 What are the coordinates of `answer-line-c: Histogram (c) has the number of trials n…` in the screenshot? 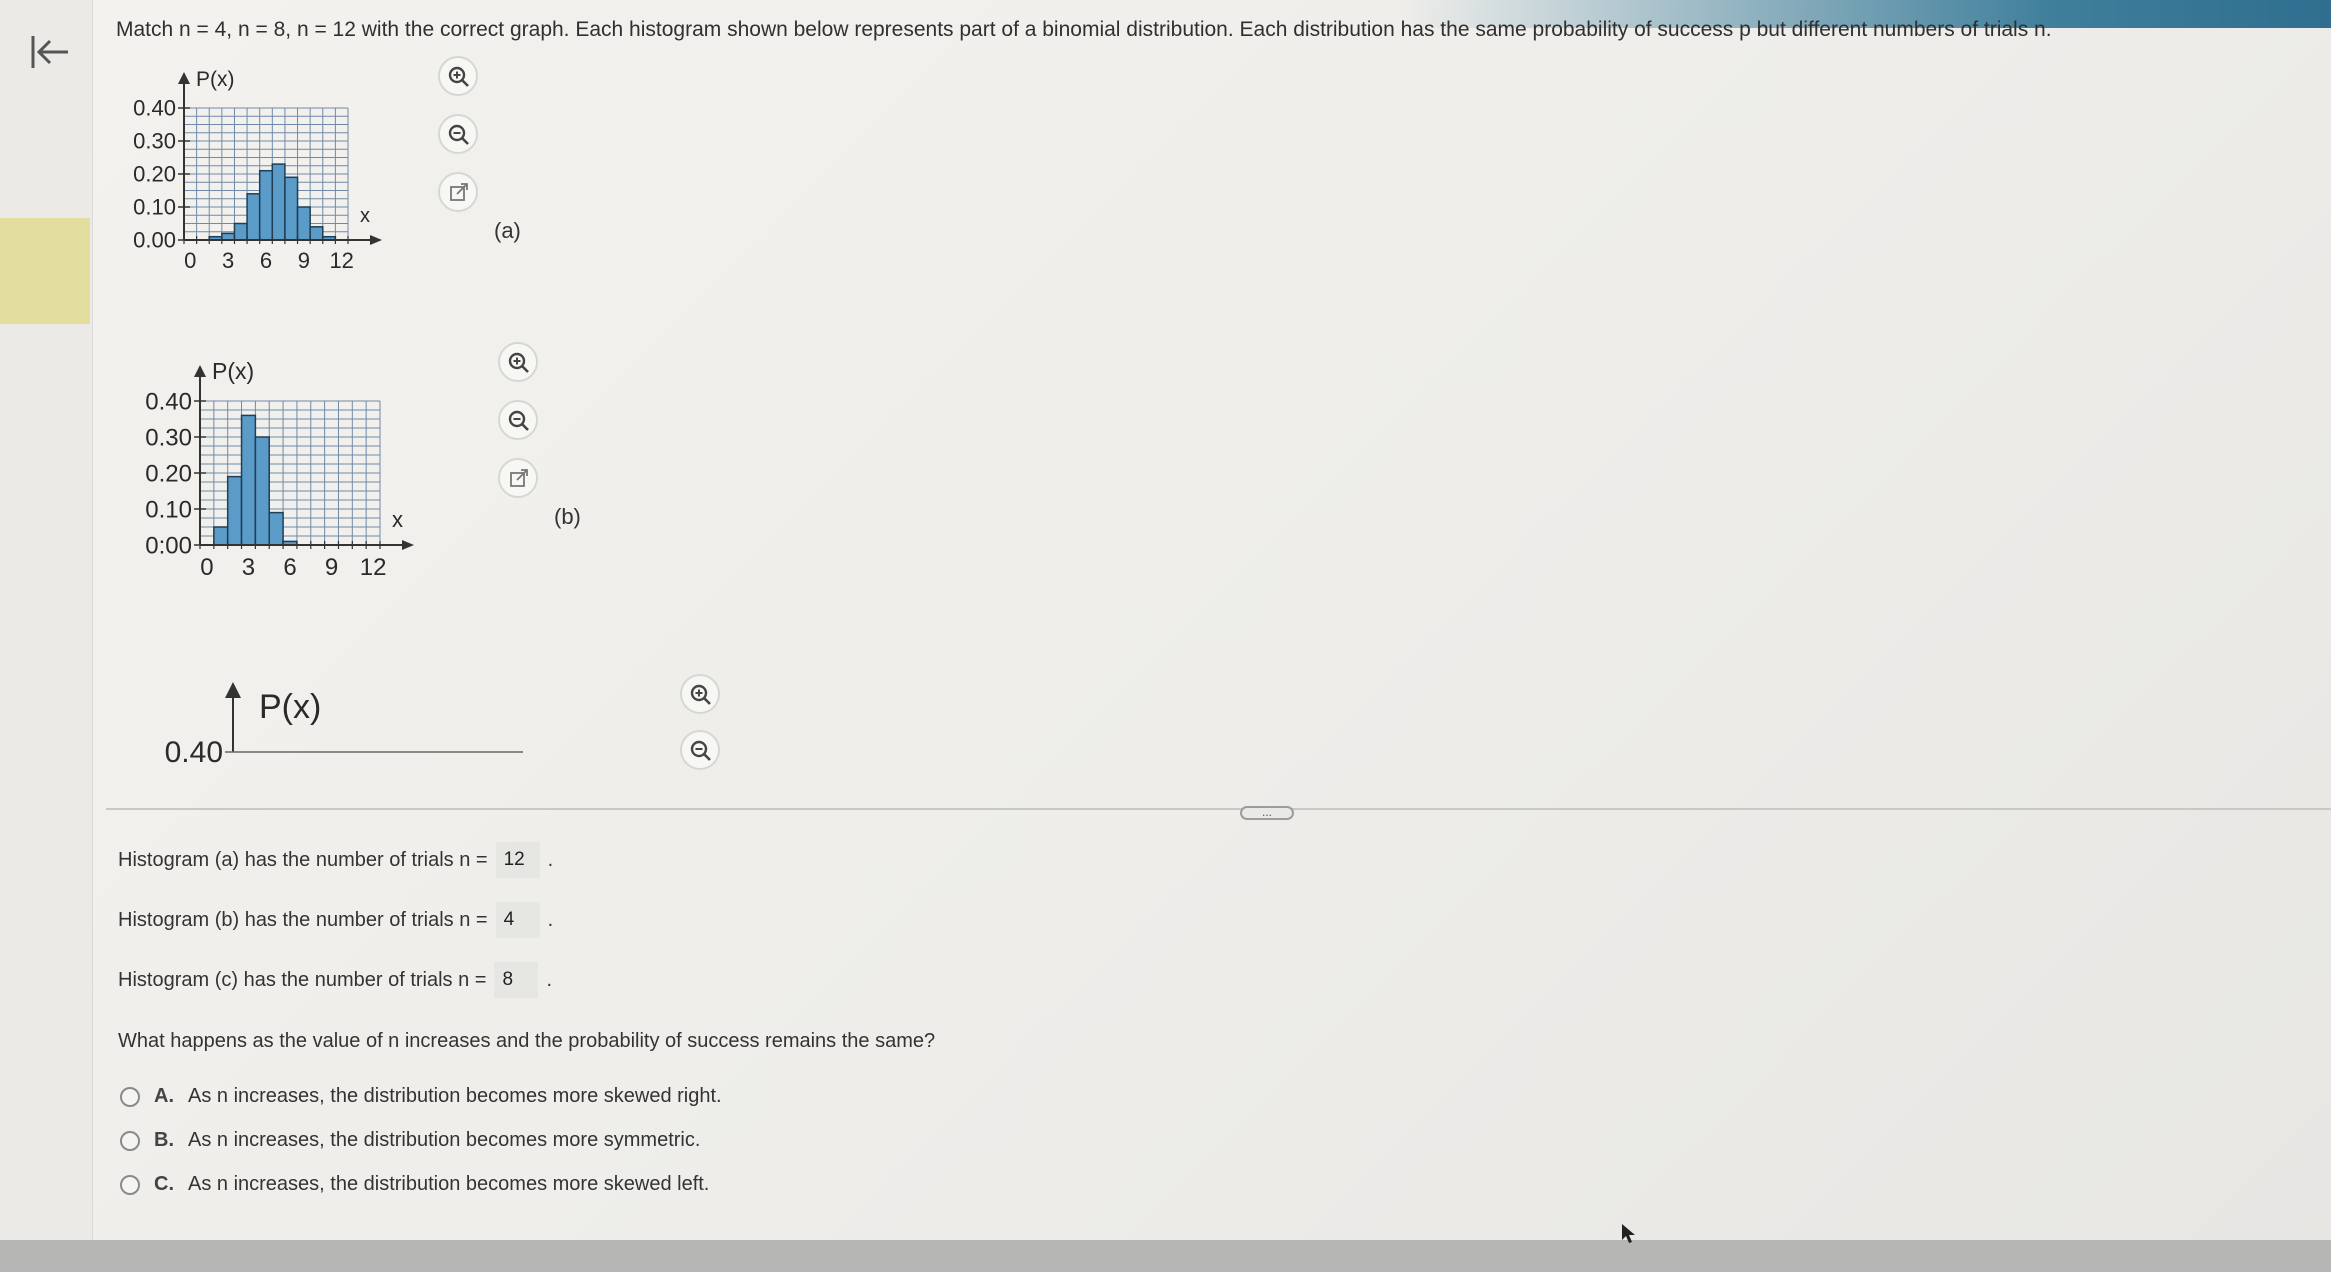 It's located at (335, 980).